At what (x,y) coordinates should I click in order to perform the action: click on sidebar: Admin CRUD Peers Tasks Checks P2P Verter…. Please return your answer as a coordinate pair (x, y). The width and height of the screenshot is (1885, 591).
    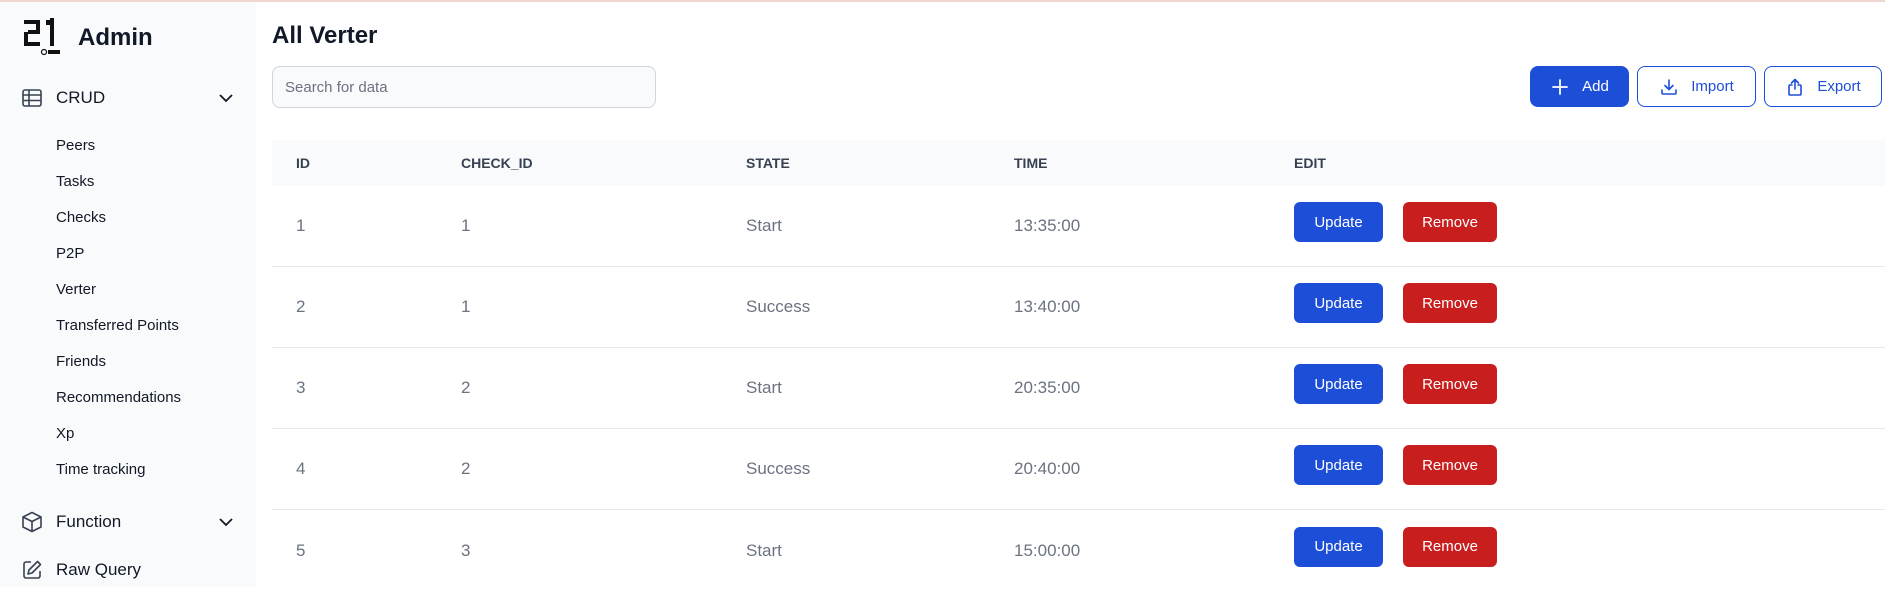
    Looking at the image, I should click on (128, 294).